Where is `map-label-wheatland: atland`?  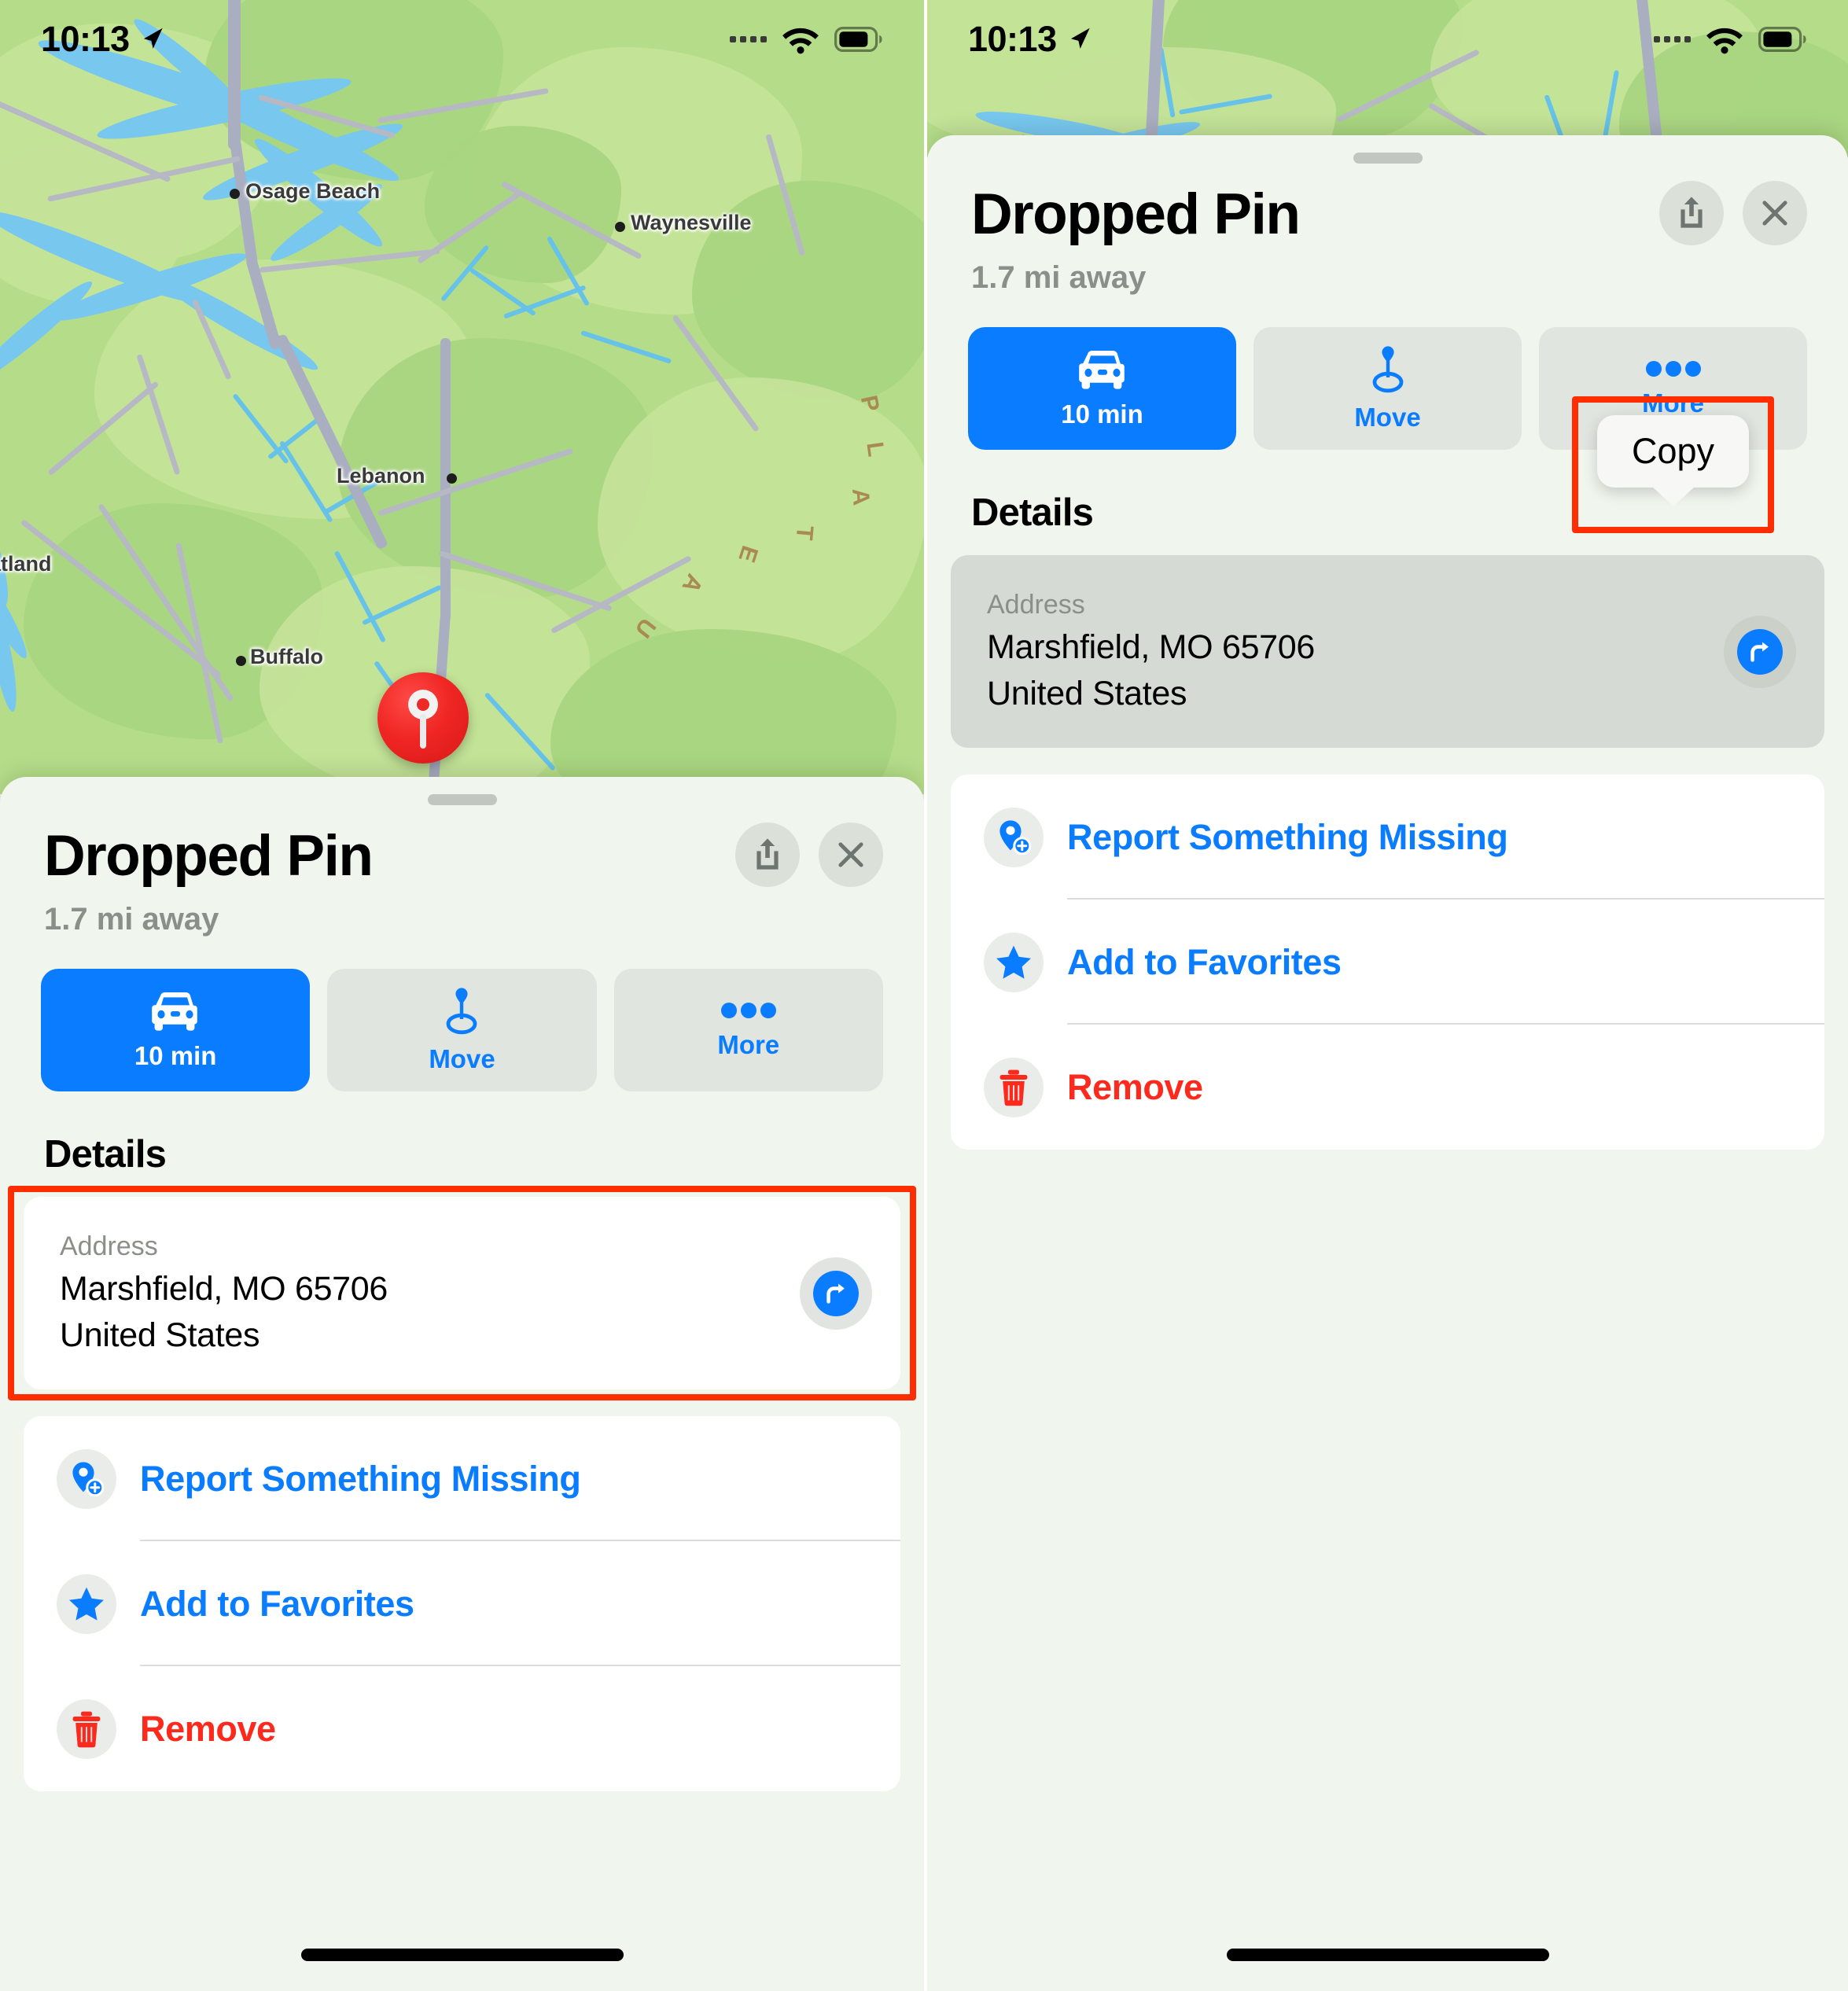 map-label-wheatland: atland is located at coordinates (26, 564).